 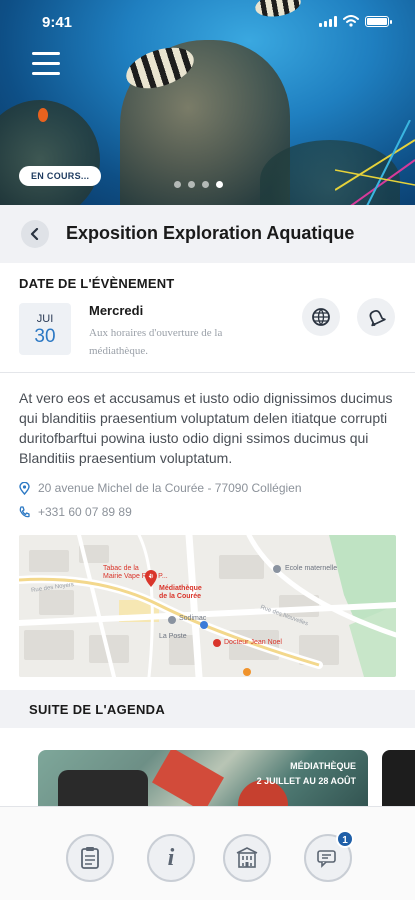 I want to click on status-icons, so click(x=355, y=21).